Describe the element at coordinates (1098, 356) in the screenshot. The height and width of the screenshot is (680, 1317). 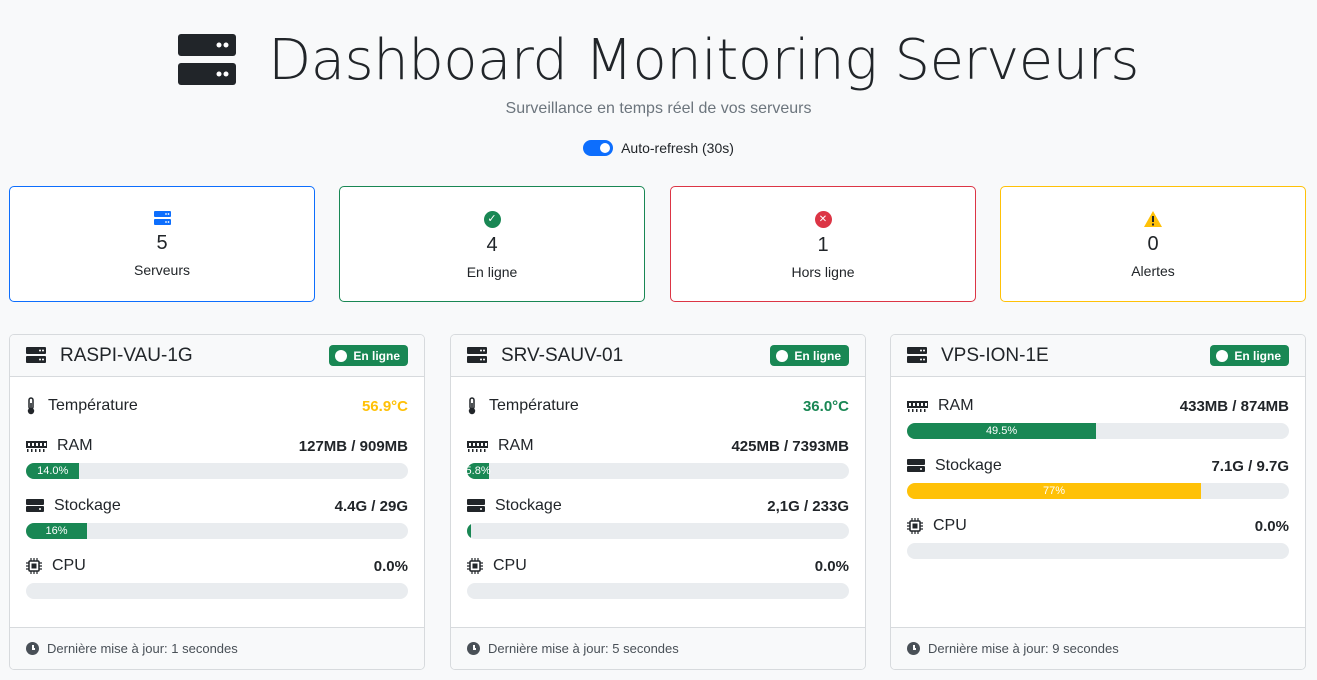
I see `server-card-header: VPS-ION-1E En ligne` at that location.